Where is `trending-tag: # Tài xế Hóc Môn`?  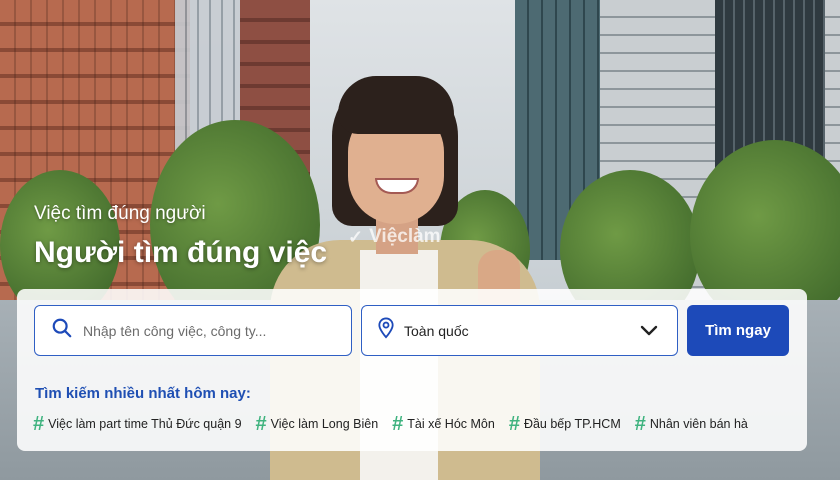 trending-tag: # Tài xế Hóc Môn is located at coordinates (443, 424).